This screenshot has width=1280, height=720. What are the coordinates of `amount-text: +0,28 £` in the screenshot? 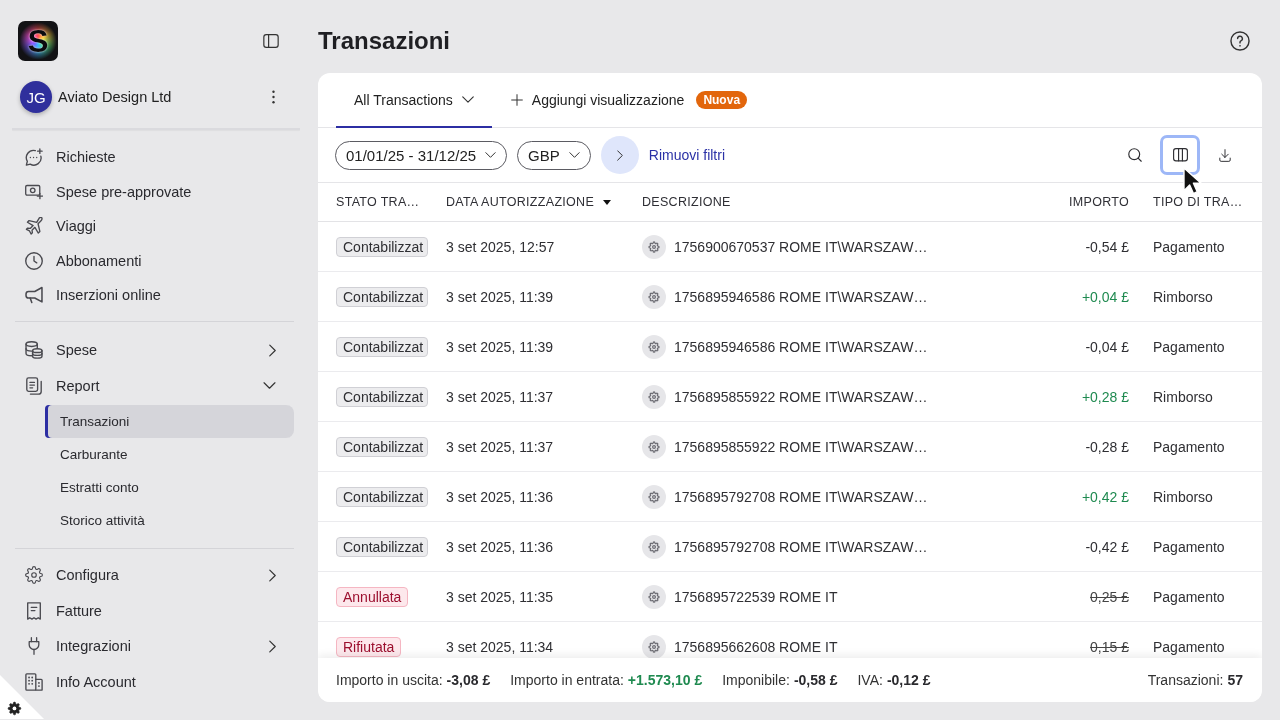 It's located at (1105, 396).